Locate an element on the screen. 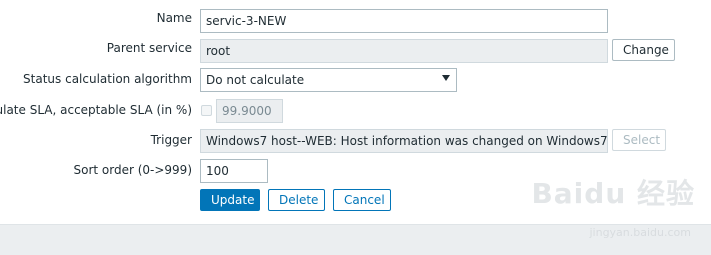 Image resolution: width=711 pixels, height=255 pixels. delete-button: Delete is located at coordinates (296, 200).